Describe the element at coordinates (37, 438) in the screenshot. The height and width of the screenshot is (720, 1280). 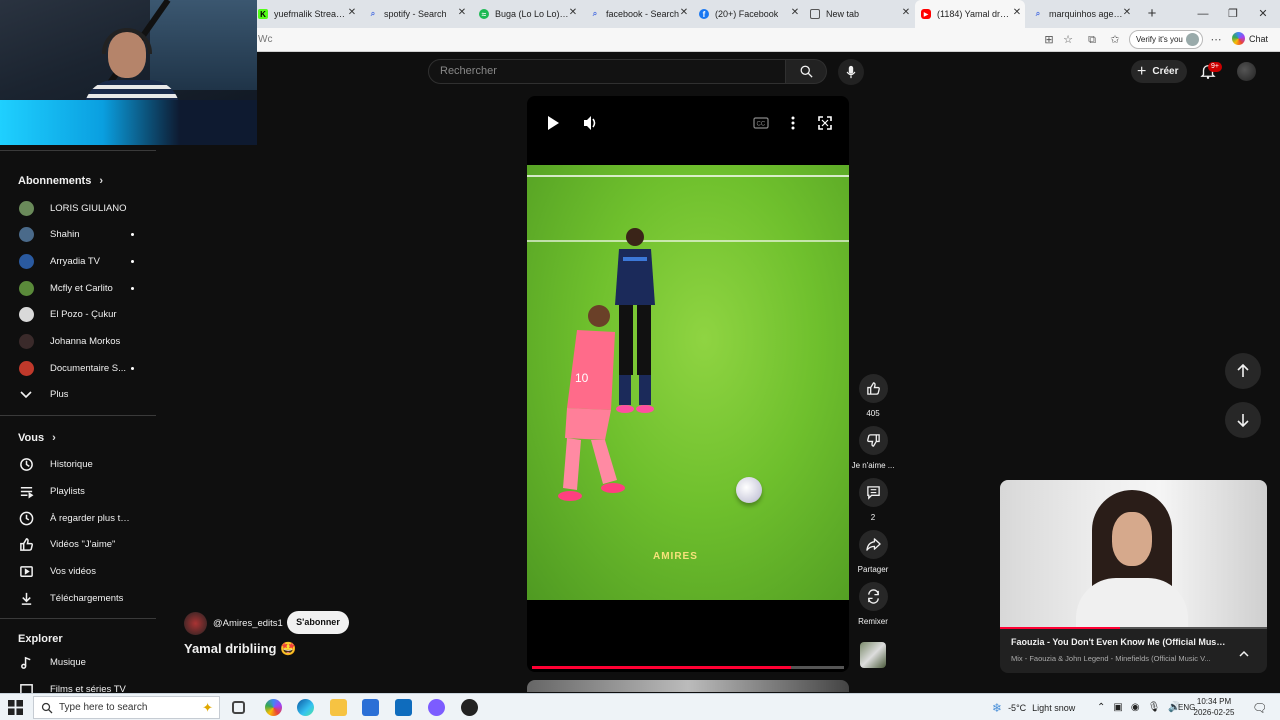
I see `you-header: Vous ›` at that location.